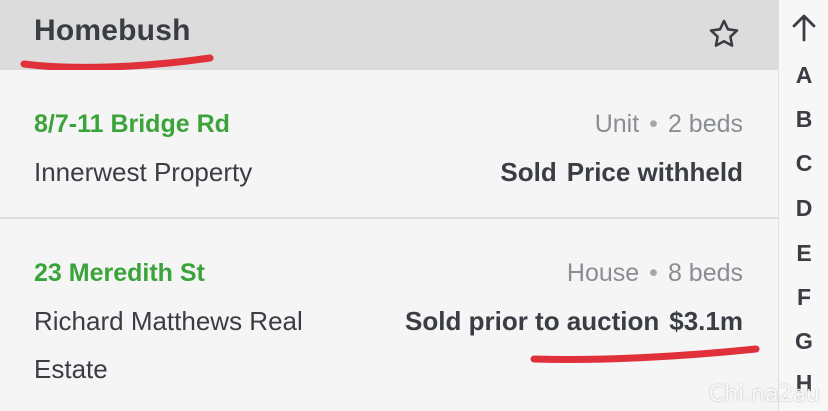 This screenshot has height=411, width=828. Describe the element at coordinates (764, 394) in the screenshot. I see `watermark-text: Chi.na2au` at that location.